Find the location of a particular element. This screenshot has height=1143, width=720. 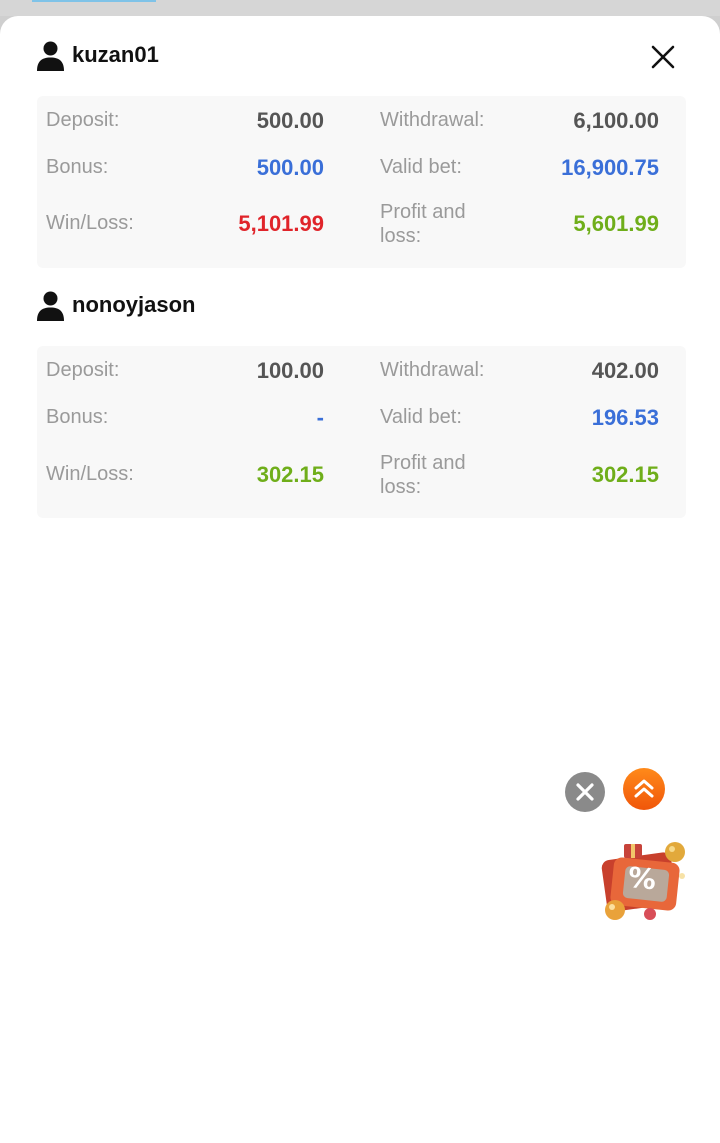

profit-value: 302.15 is located at coordinates (625, 474).